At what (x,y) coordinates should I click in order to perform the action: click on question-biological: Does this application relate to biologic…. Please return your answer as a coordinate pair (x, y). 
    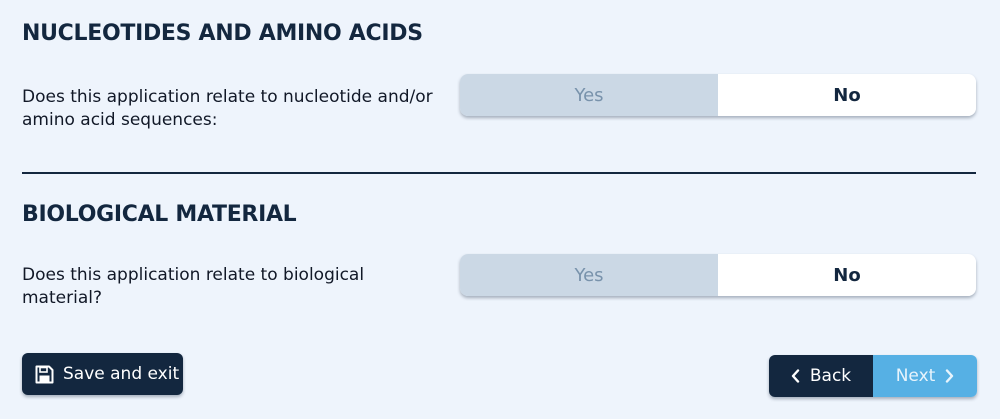
    Looking at the image, I should click on (193, 286).